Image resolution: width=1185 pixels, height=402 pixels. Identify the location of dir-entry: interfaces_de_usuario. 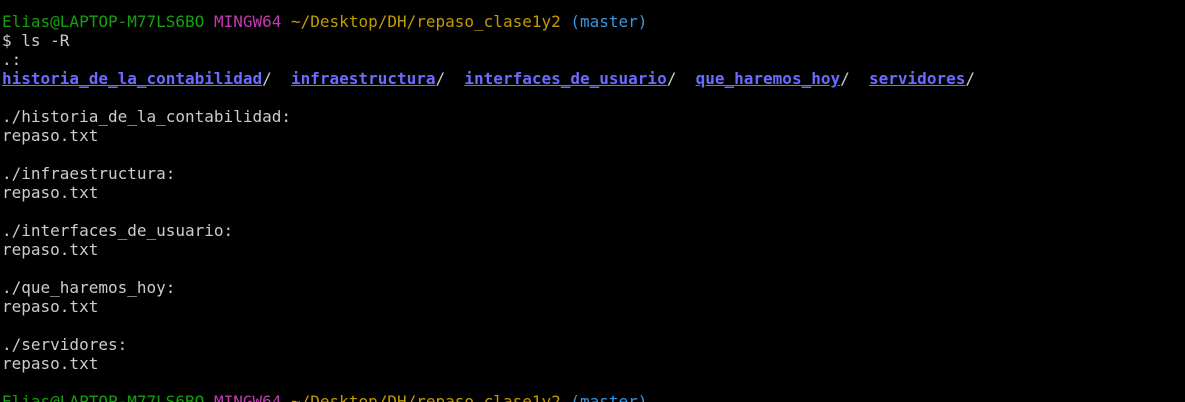
(565, 78).